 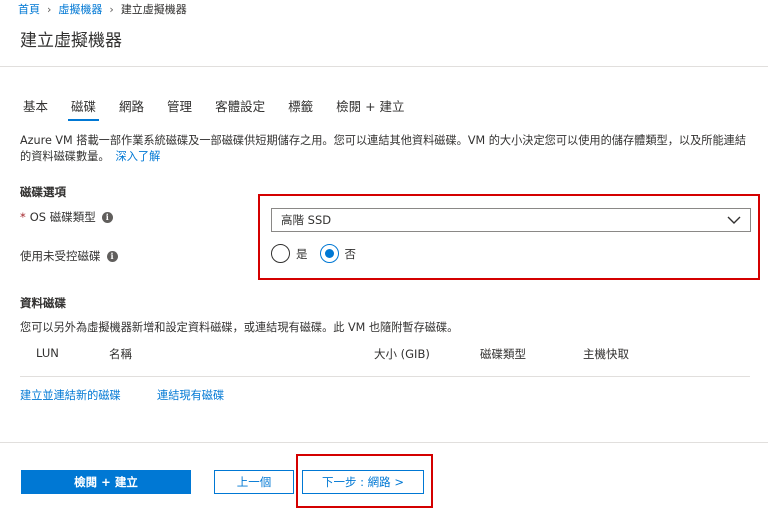 What do you see at coordinates (606, 354) in the screenshot?
I see `column-header-host-caching: 主機快取` at bounding box center [606, 354].